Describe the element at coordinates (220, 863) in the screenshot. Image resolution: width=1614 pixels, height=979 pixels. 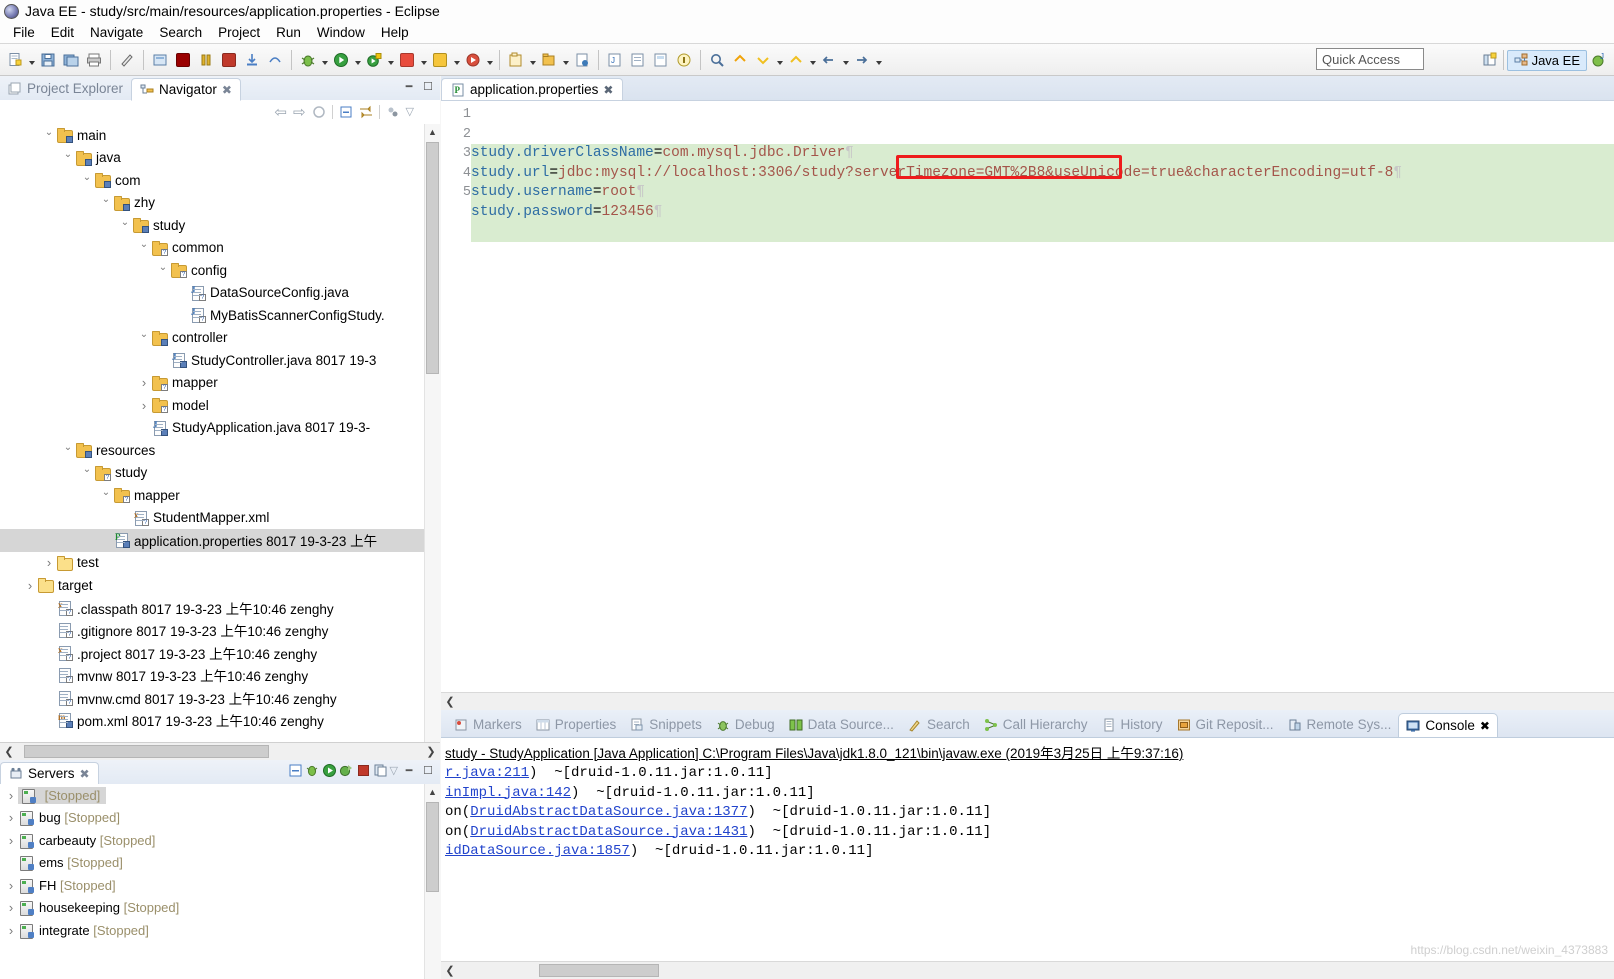
I see `server-row: ems [Stopped]` at that location.